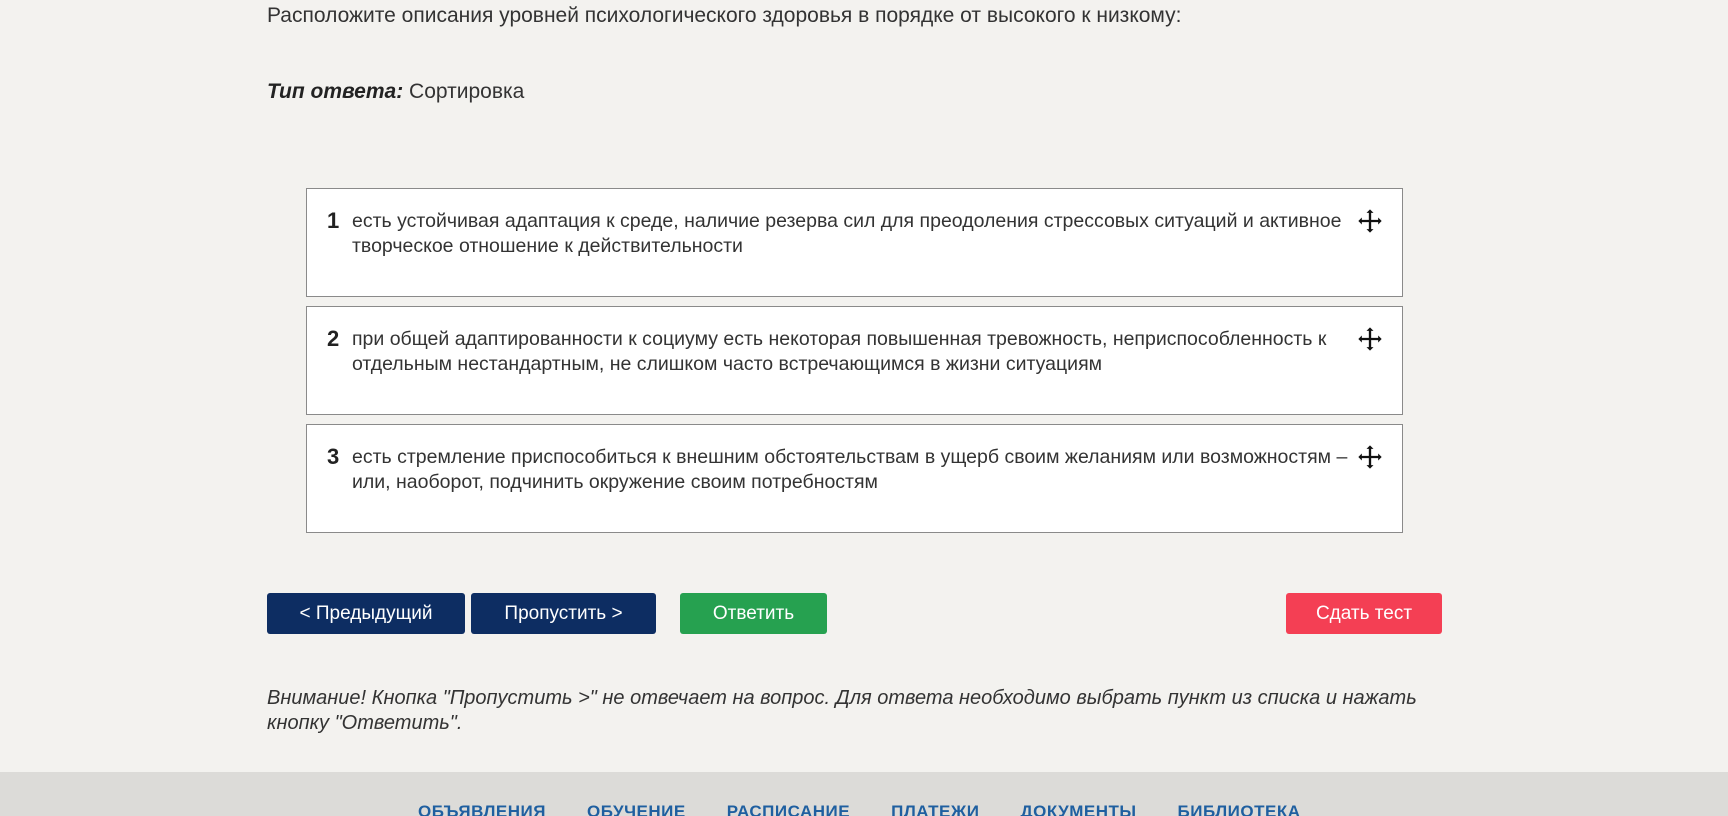 The image size is (1728, 816). Describe the element at coordinates (1239, 809) in the screenshot. I see `footer-link-library: БИБЛИОТЕКА` at that location.